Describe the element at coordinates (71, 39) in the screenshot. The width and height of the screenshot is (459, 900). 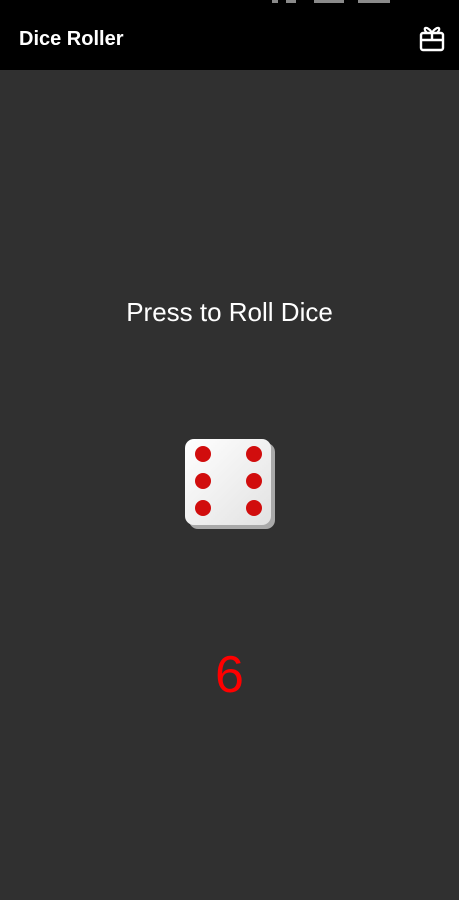
I see `app-title: Dice Roller` at that location.